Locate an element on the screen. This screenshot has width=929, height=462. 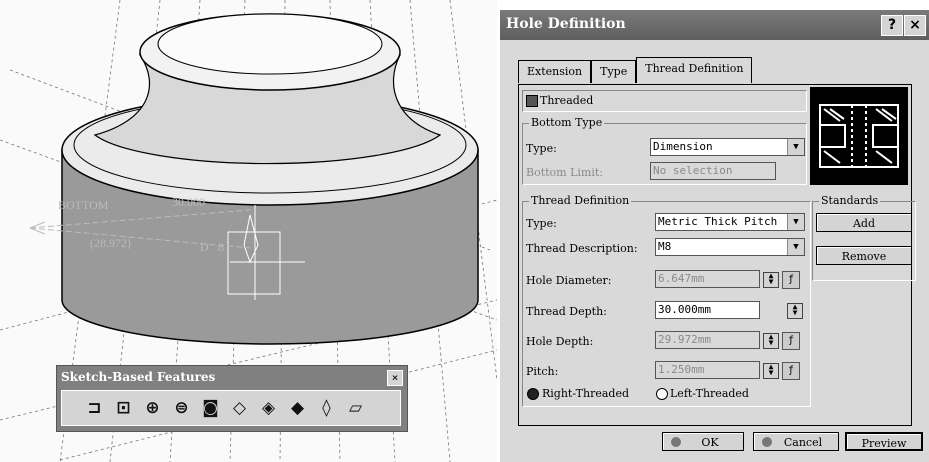
dialog-title: Hole Definition is located at coordinates (566, 24).